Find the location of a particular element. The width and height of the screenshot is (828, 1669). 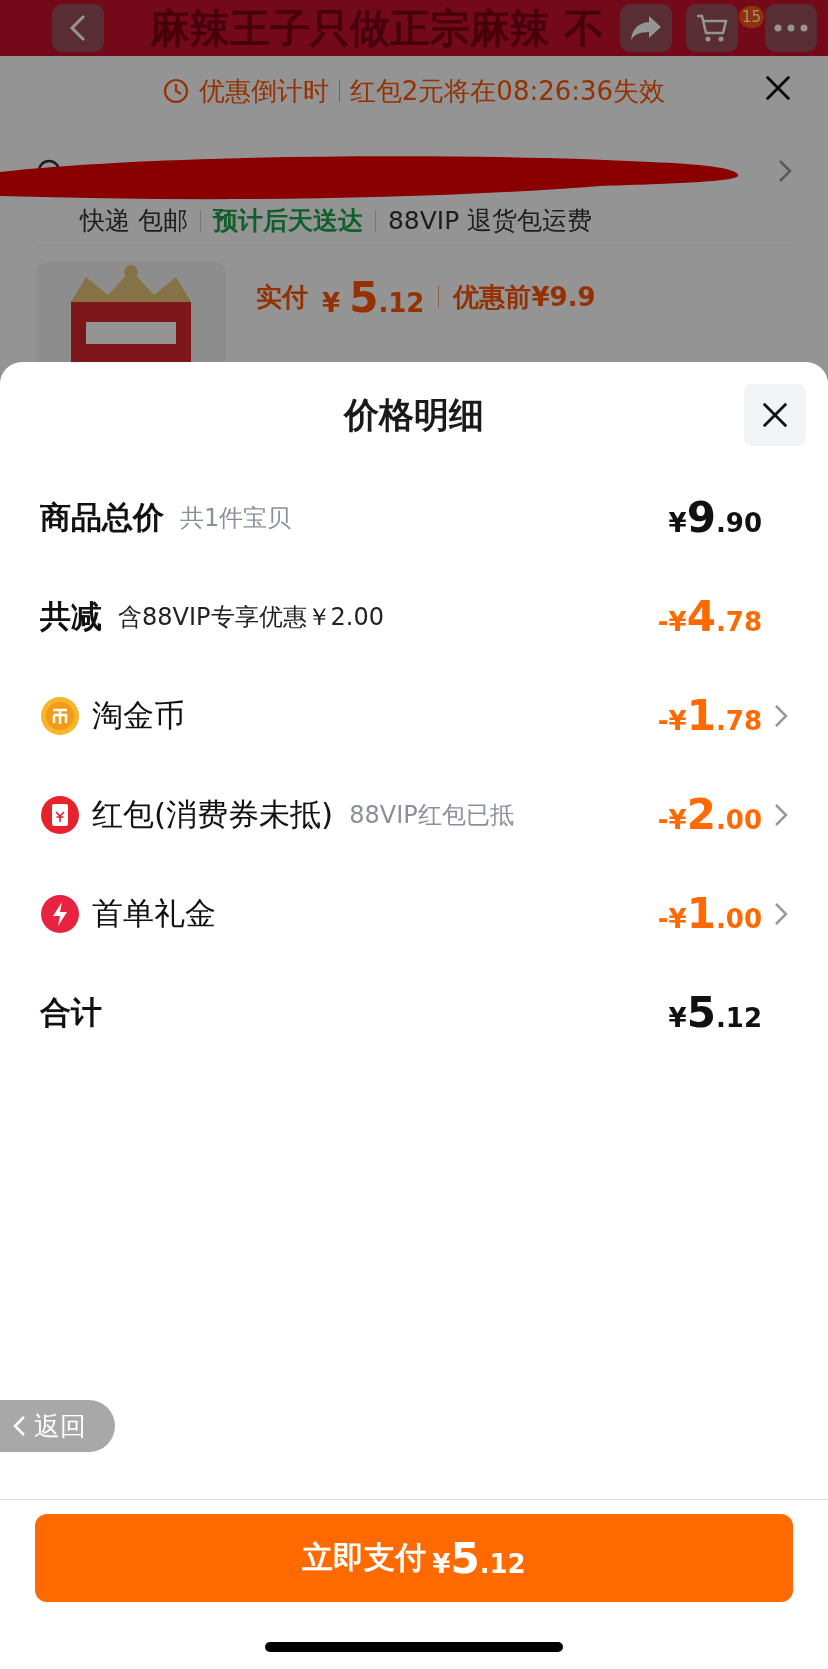

row-label: 红包(消费券未抵) is located at coordinates (213, 814).